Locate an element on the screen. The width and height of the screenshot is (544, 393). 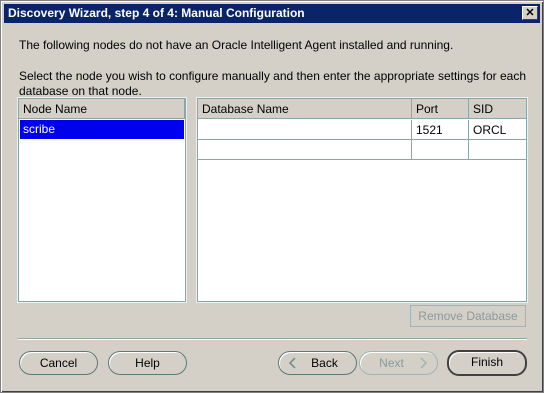
remove-database-label: Remove Database is located at coordinates (468, 316).